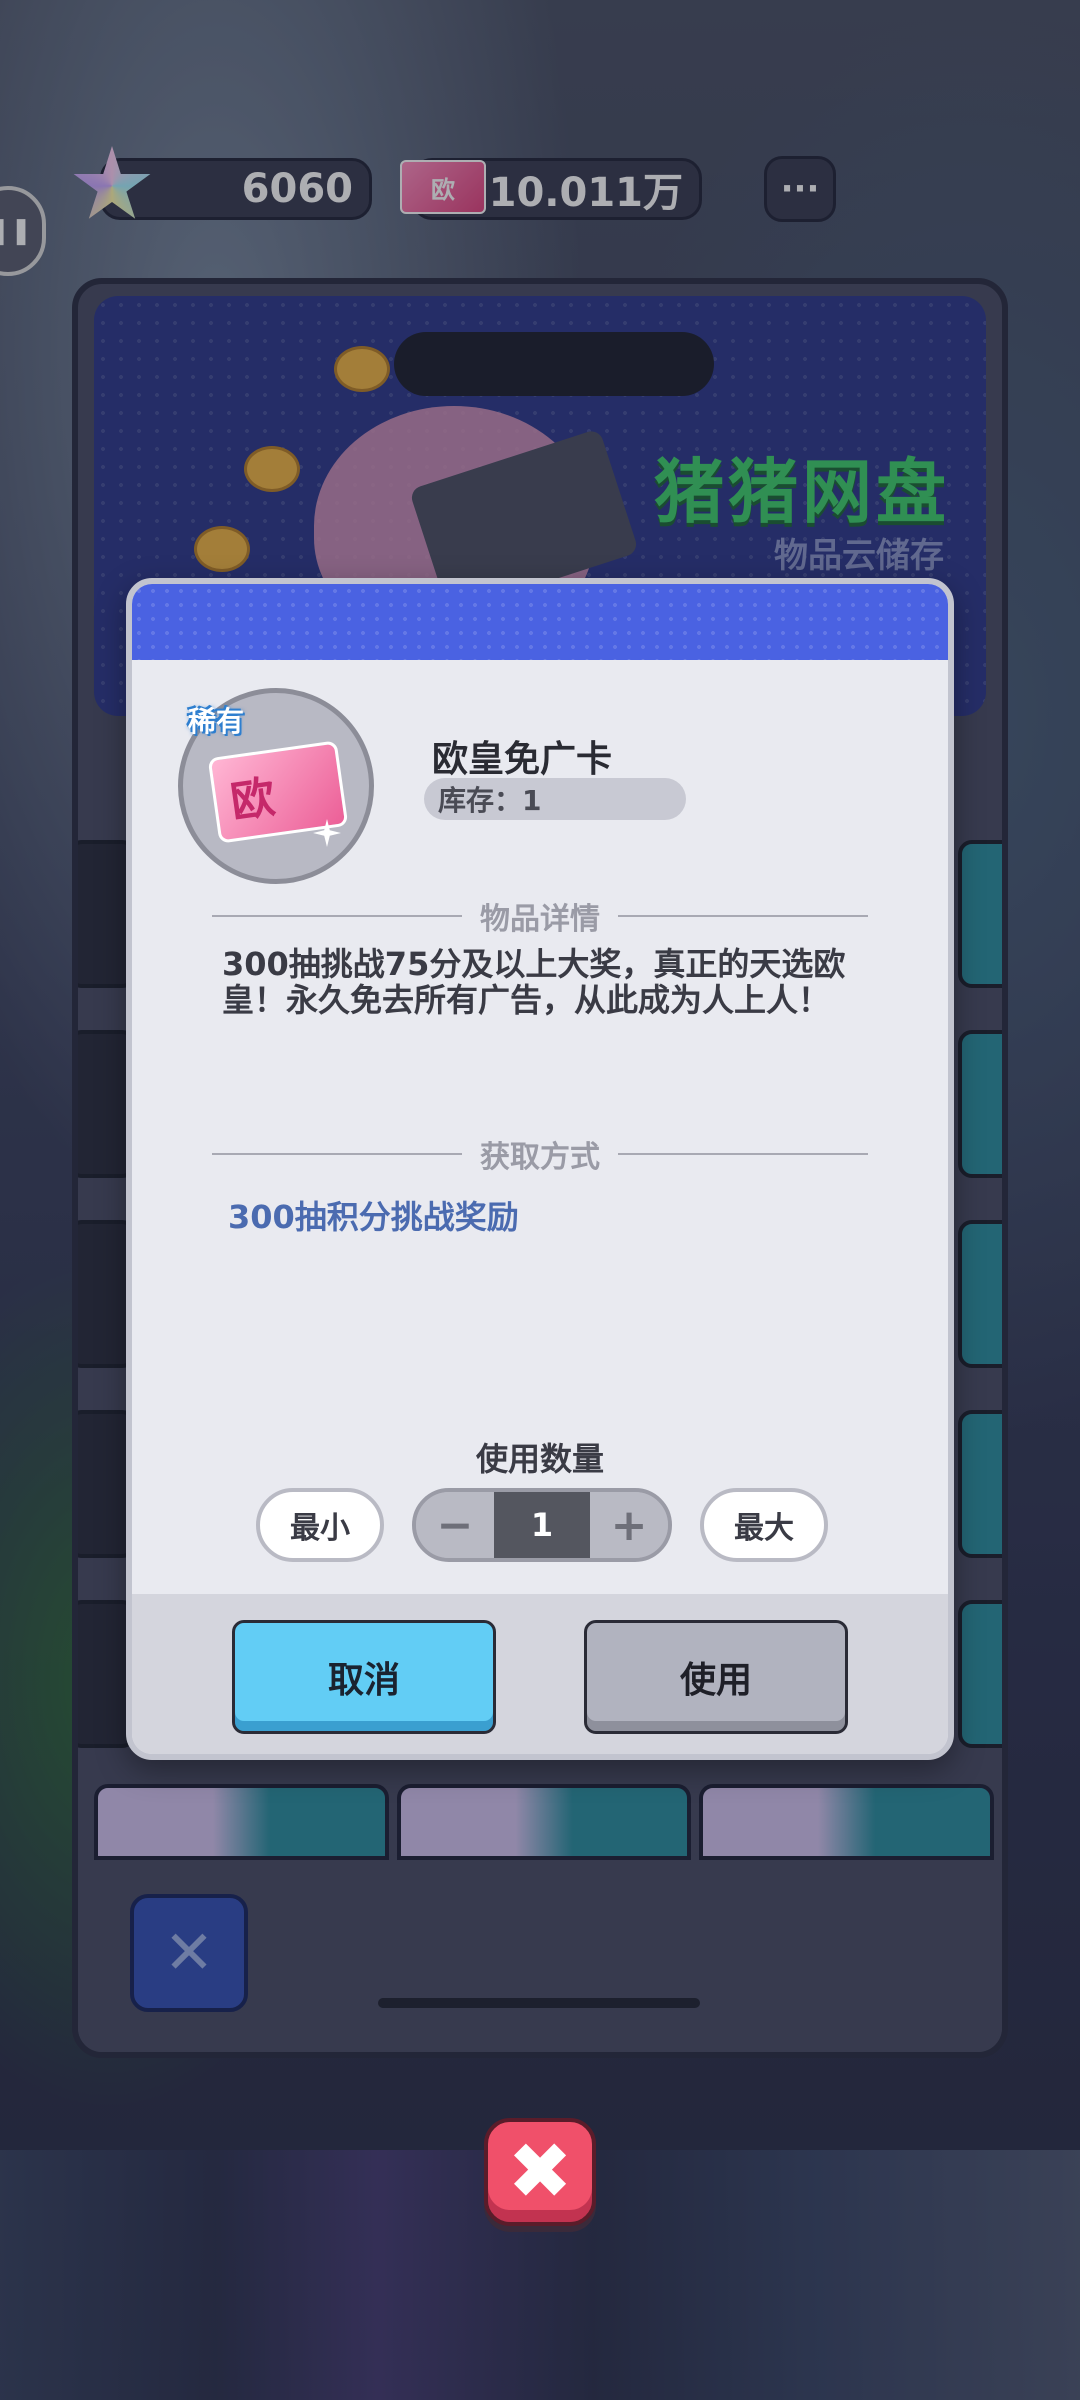 Image resolution: width=1080 pixels, height=2400 pixels. I want to click on close-dialog-button: ✖, so click(540, 2172).